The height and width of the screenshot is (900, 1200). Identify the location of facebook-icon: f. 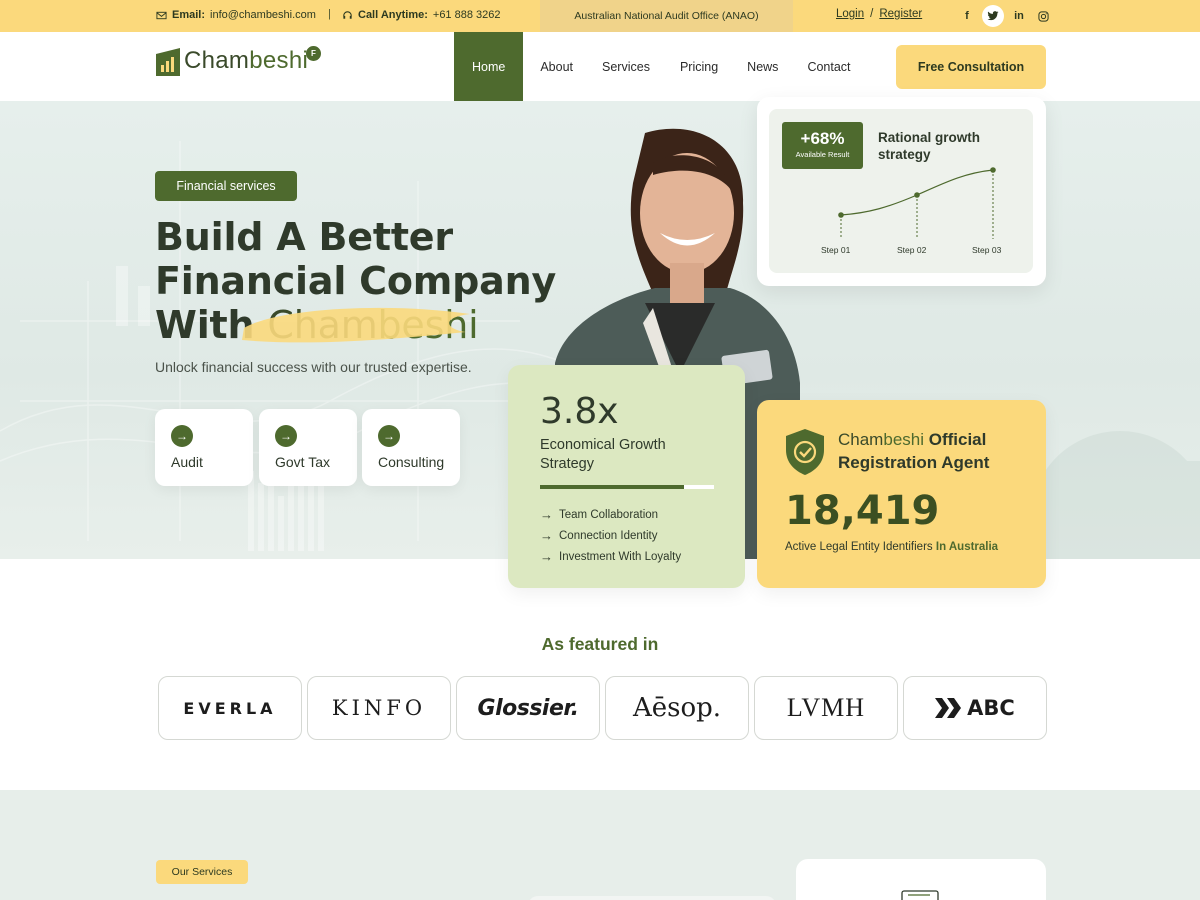
(967, 16).